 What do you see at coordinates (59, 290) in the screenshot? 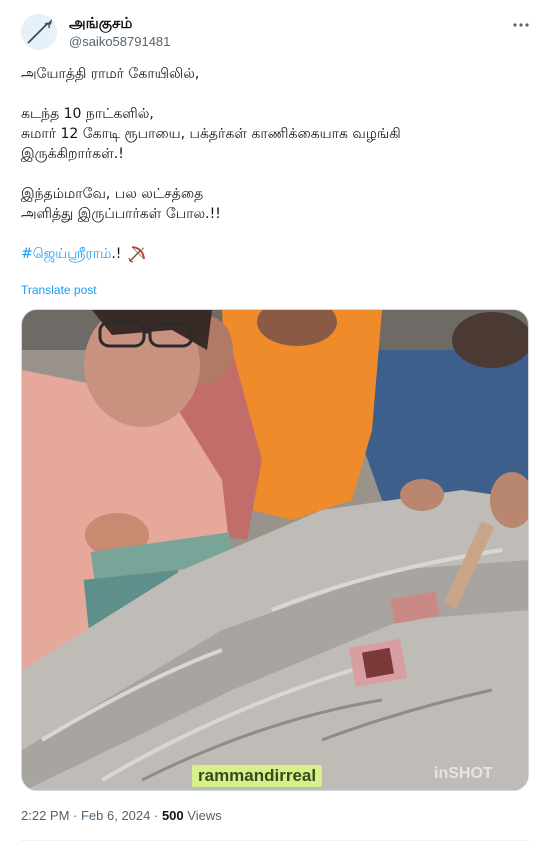
I see `translate-post-link: Translate post` at bounding box center [59, 290].